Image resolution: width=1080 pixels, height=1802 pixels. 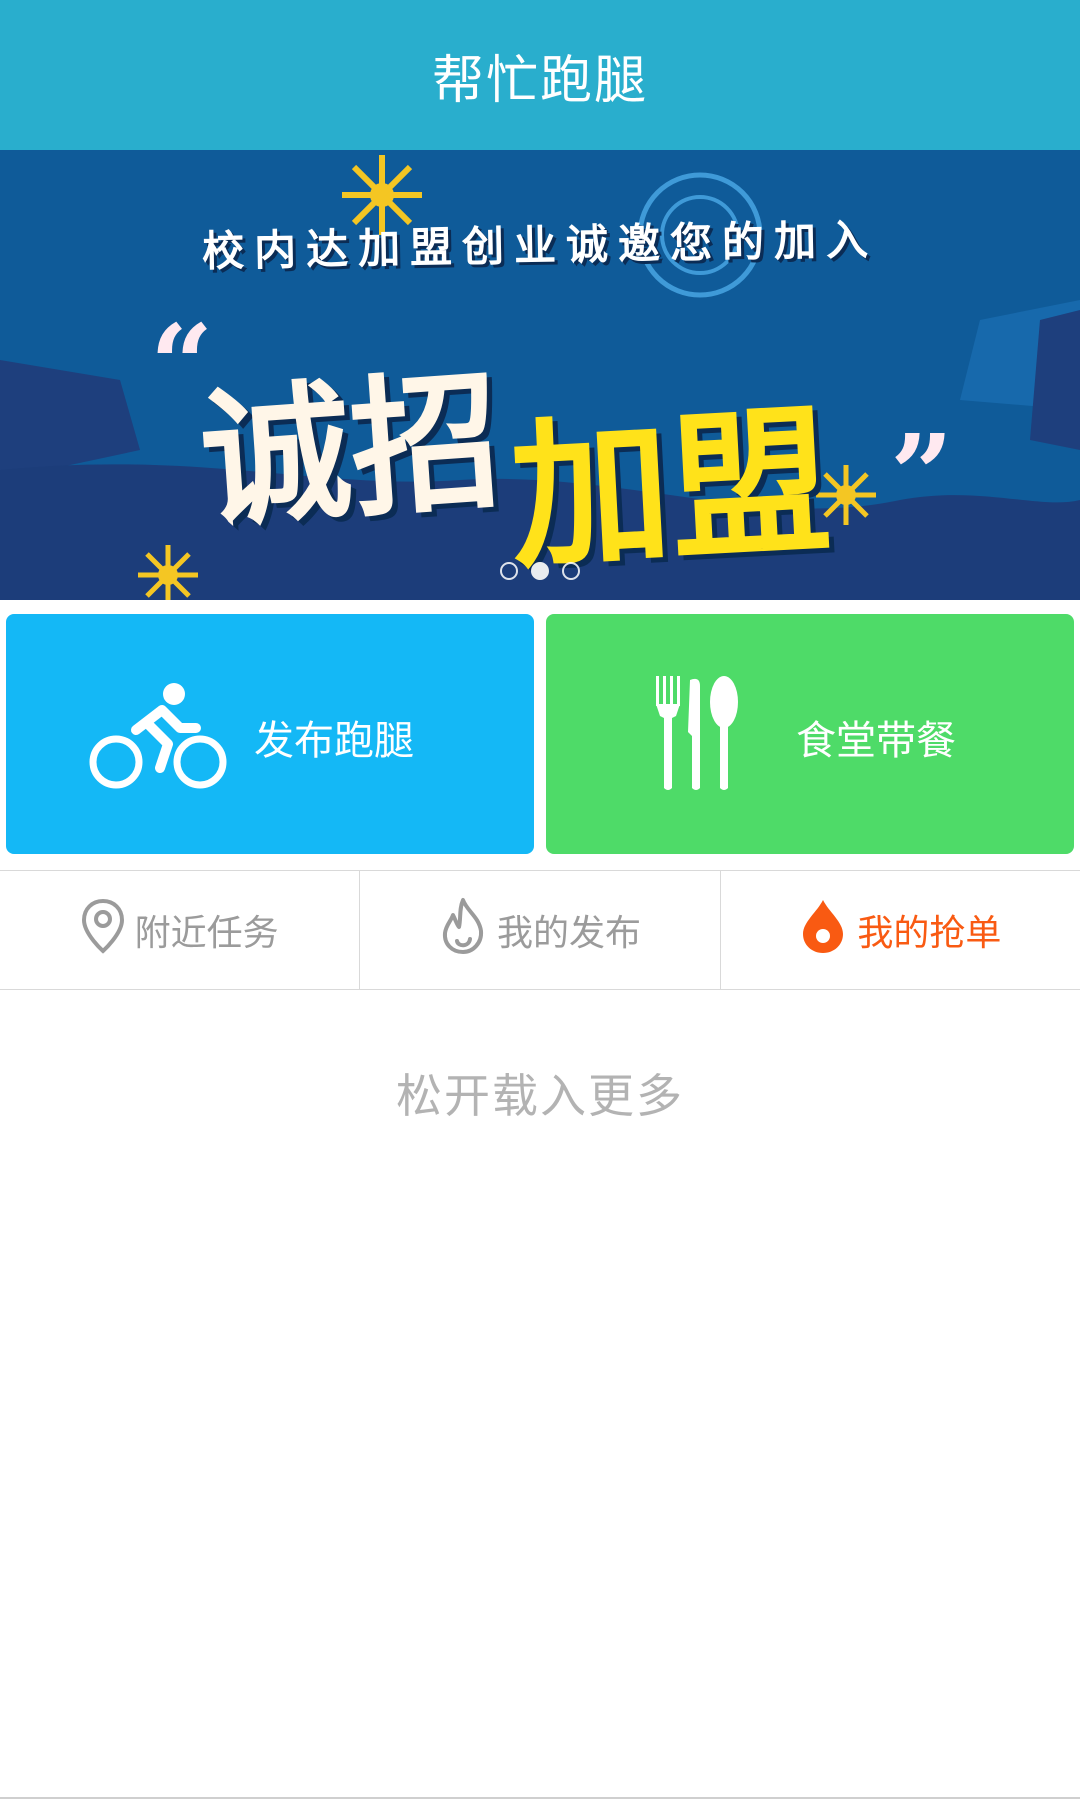 I want to click on tab-my-posts: 我的发布, so click(x=539, y=930).